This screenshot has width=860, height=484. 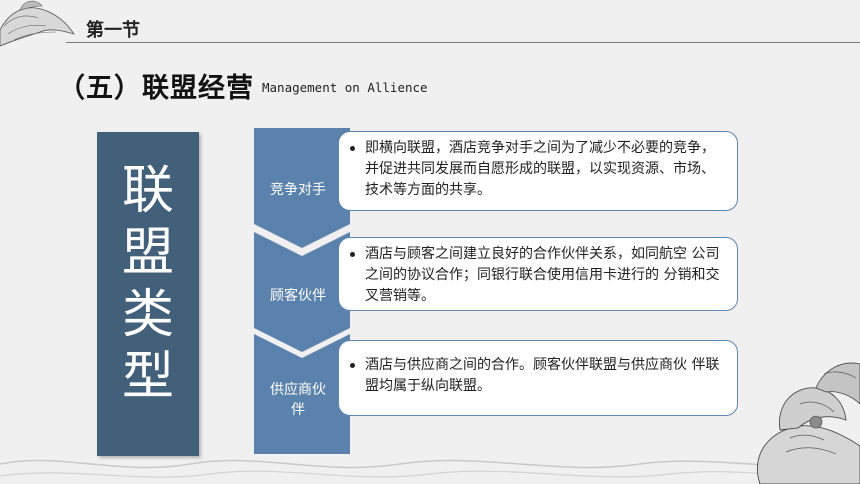 I want to click on panel-char: 类, so click(x=147, y=315).